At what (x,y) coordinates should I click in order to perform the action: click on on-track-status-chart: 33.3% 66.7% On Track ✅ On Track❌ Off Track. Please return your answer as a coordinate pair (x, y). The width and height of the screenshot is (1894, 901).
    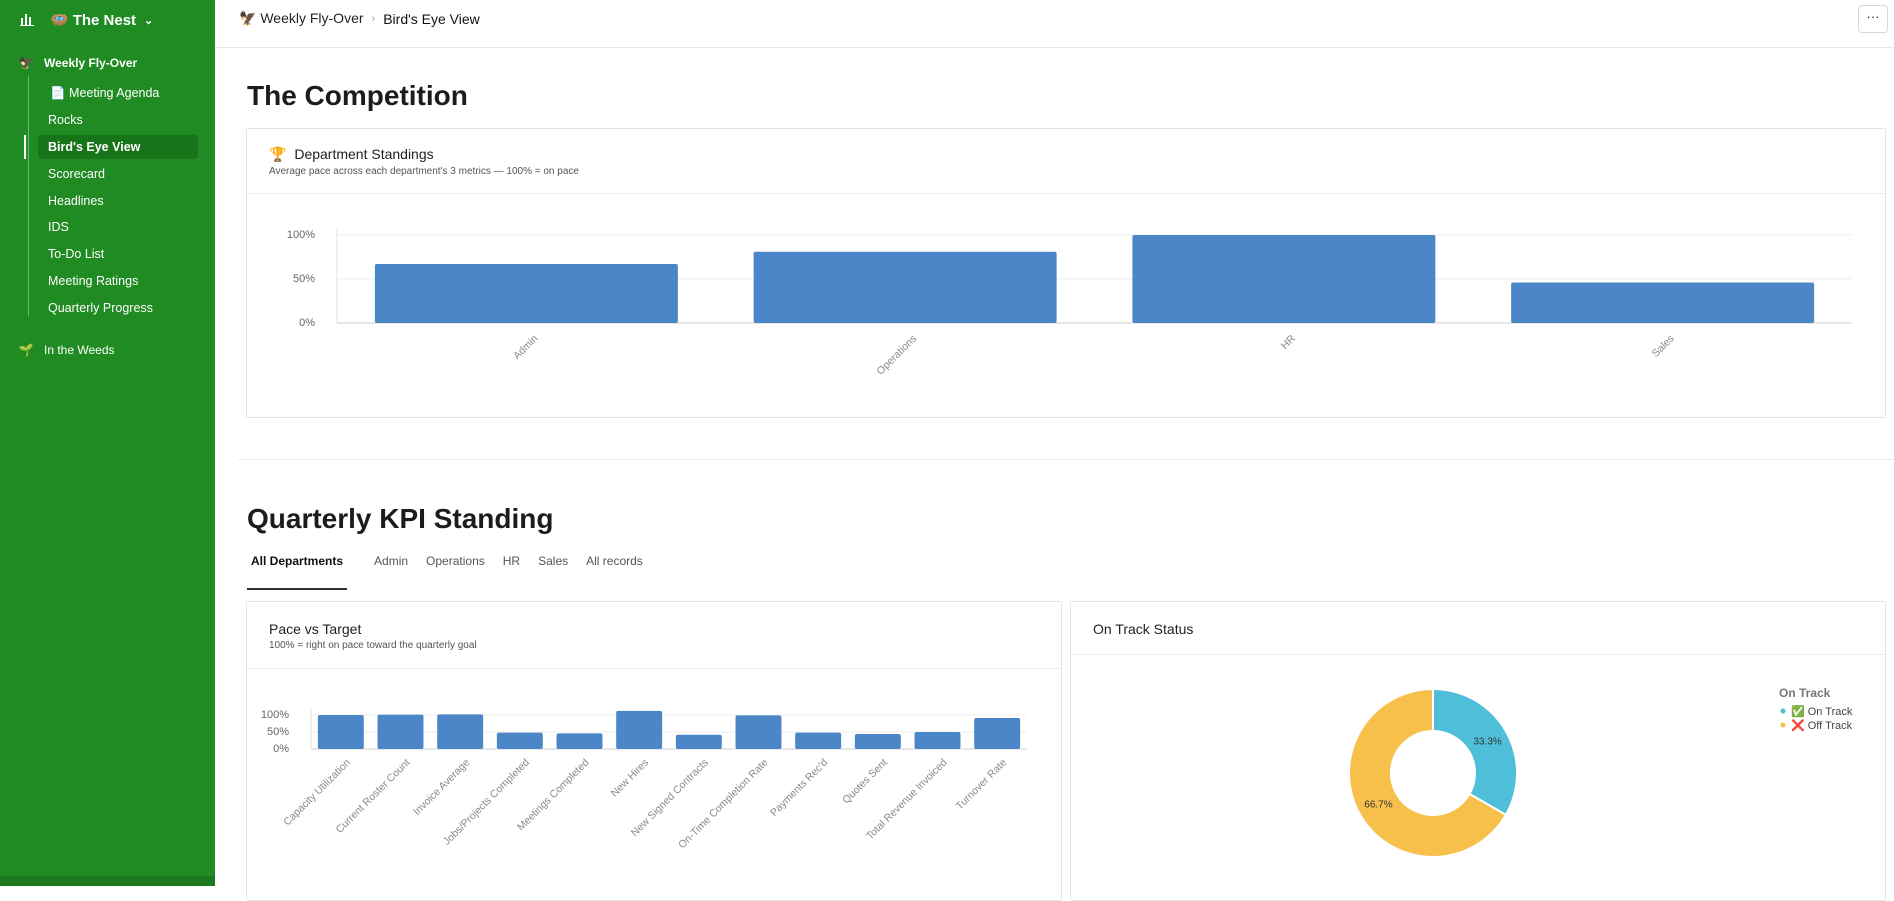
    Looking at the image, I should click on (1600, 772).